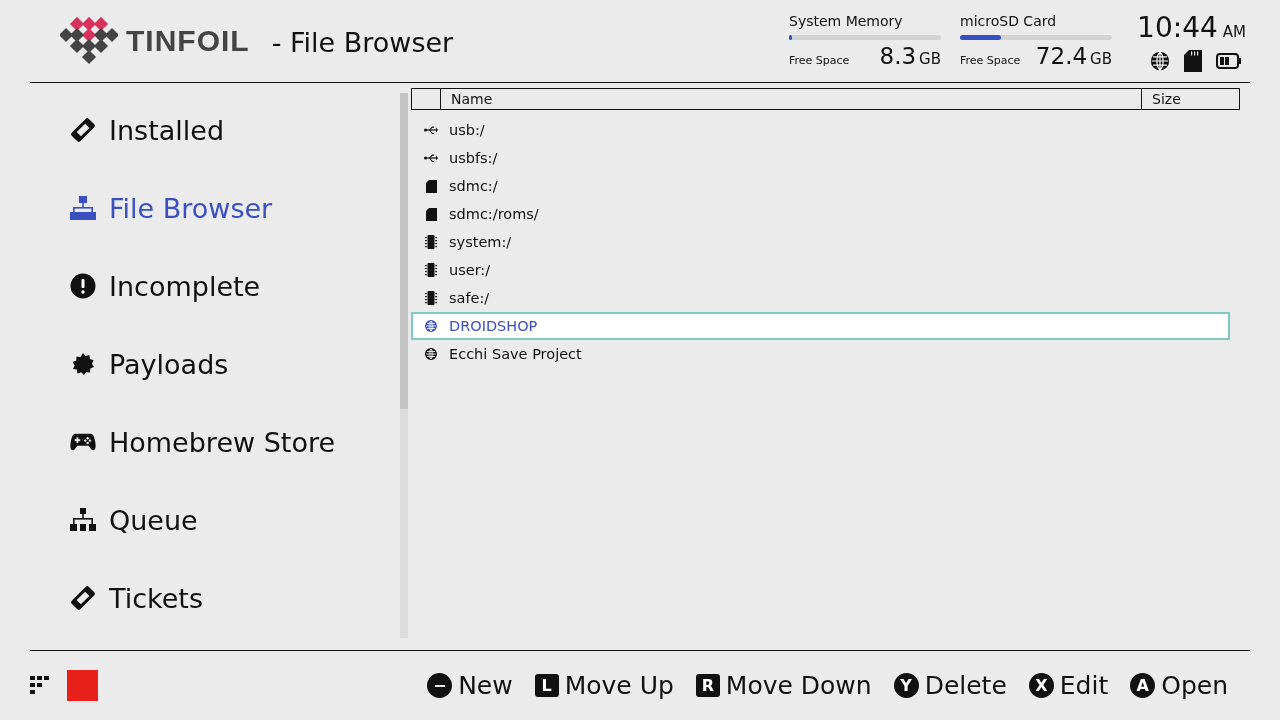  Describe the element at coordinates (188, 41) in the screenshot. I see `tinfoil-logo-text: TINFOIL` at that location.